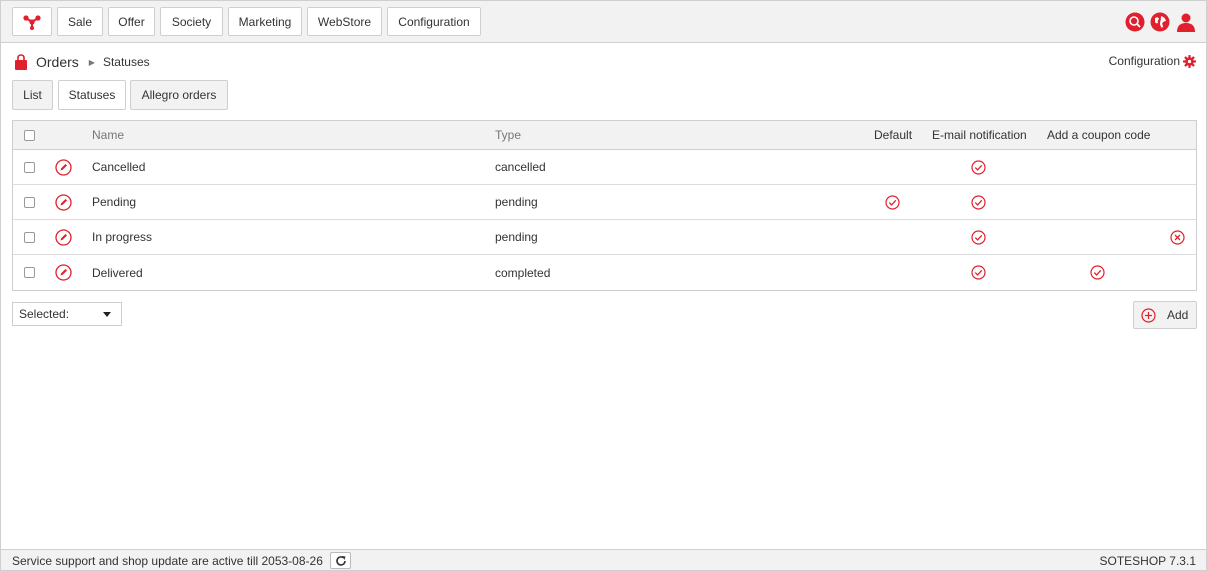 The width and height of the screenshot is (1207, 571). What do you see at coordinates (131, 21) in the screenshot?
I see `nav-offer-button: Offer` at bounding box center [131, 21].